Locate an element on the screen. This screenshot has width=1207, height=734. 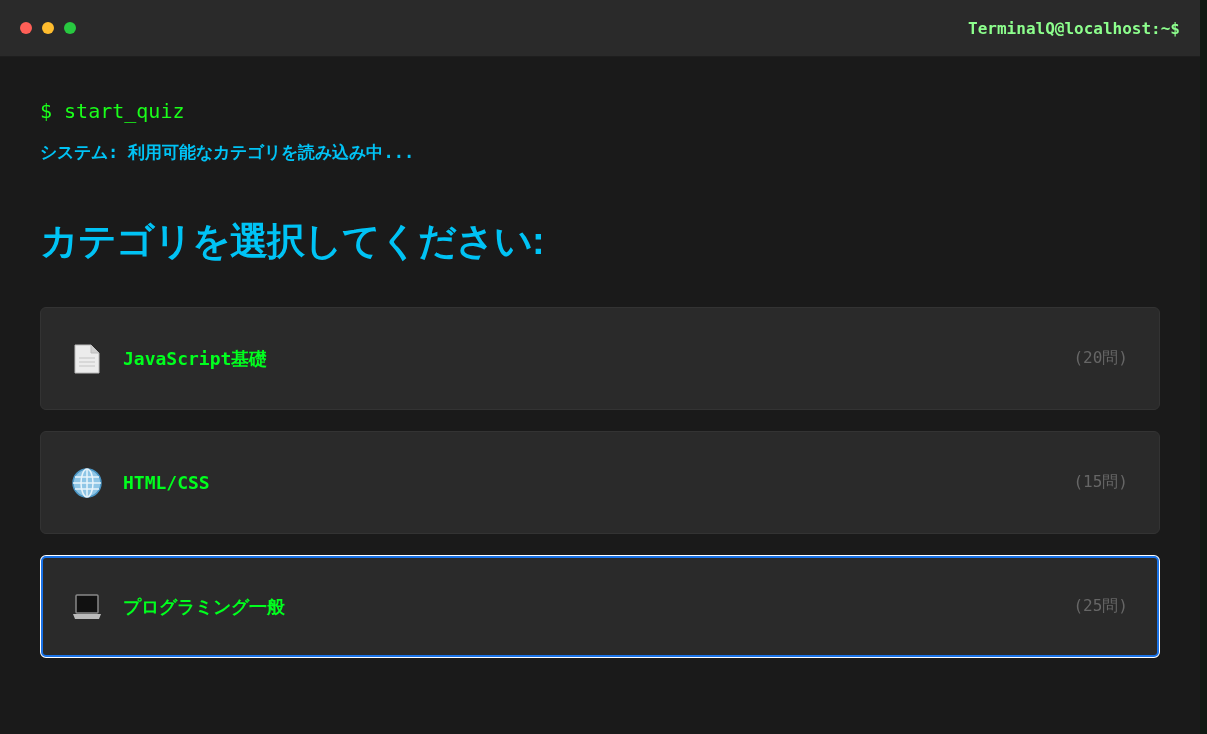
category-card: プログラミング一般 (25問) is located at coordinates (600, 606).